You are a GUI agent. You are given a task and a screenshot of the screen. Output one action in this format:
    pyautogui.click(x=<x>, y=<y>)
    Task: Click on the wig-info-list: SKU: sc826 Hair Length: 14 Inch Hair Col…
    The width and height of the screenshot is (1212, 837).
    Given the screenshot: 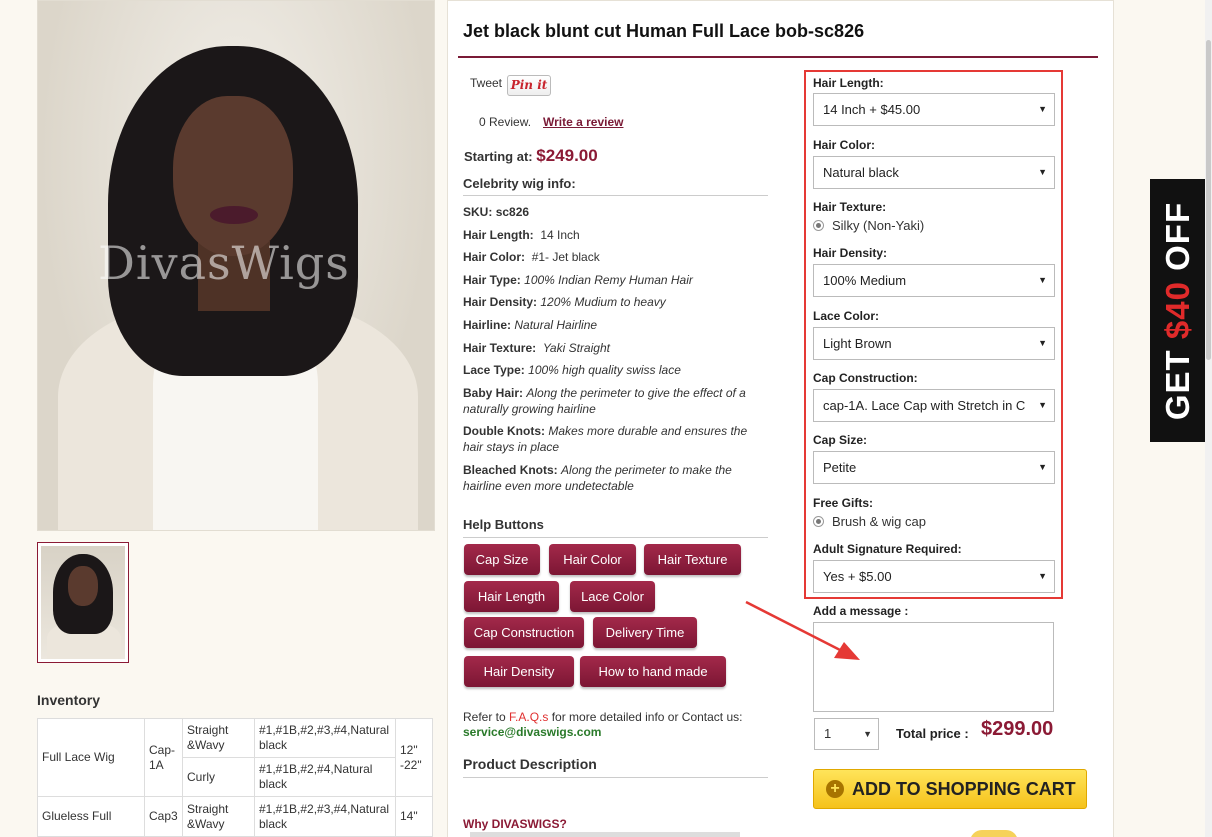 What is the action you would take?
    pyautogui.click(x=615, y=352)
    